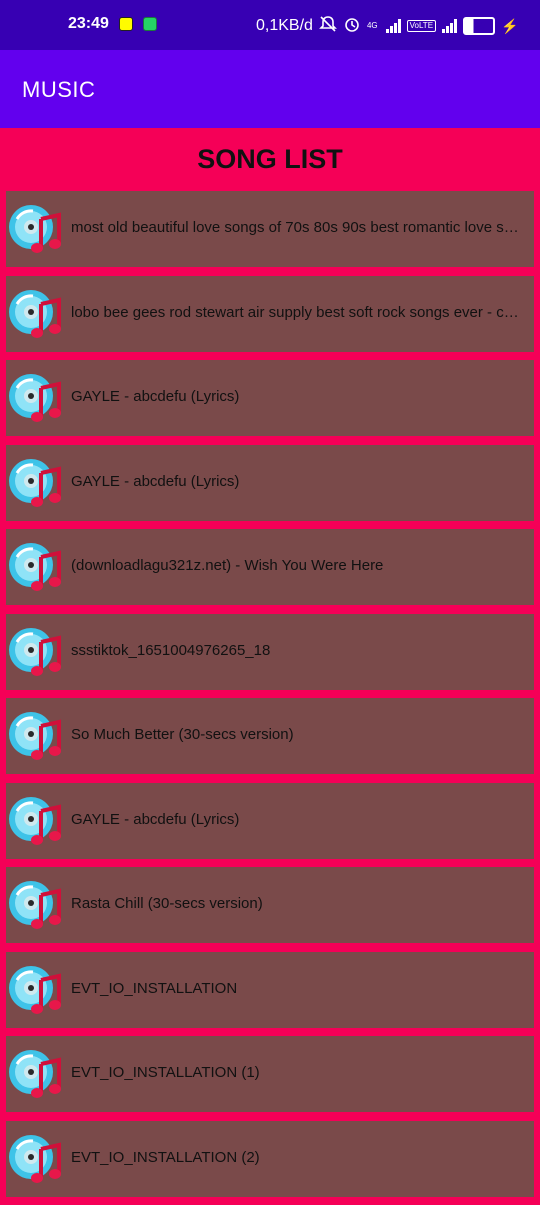 The image size is (540, 1205). What do you see at coordinates (167, 903) in the screenshot?
I see `song-title: Rasta Chill (30-secs version)` at bounding box center [167, 903].